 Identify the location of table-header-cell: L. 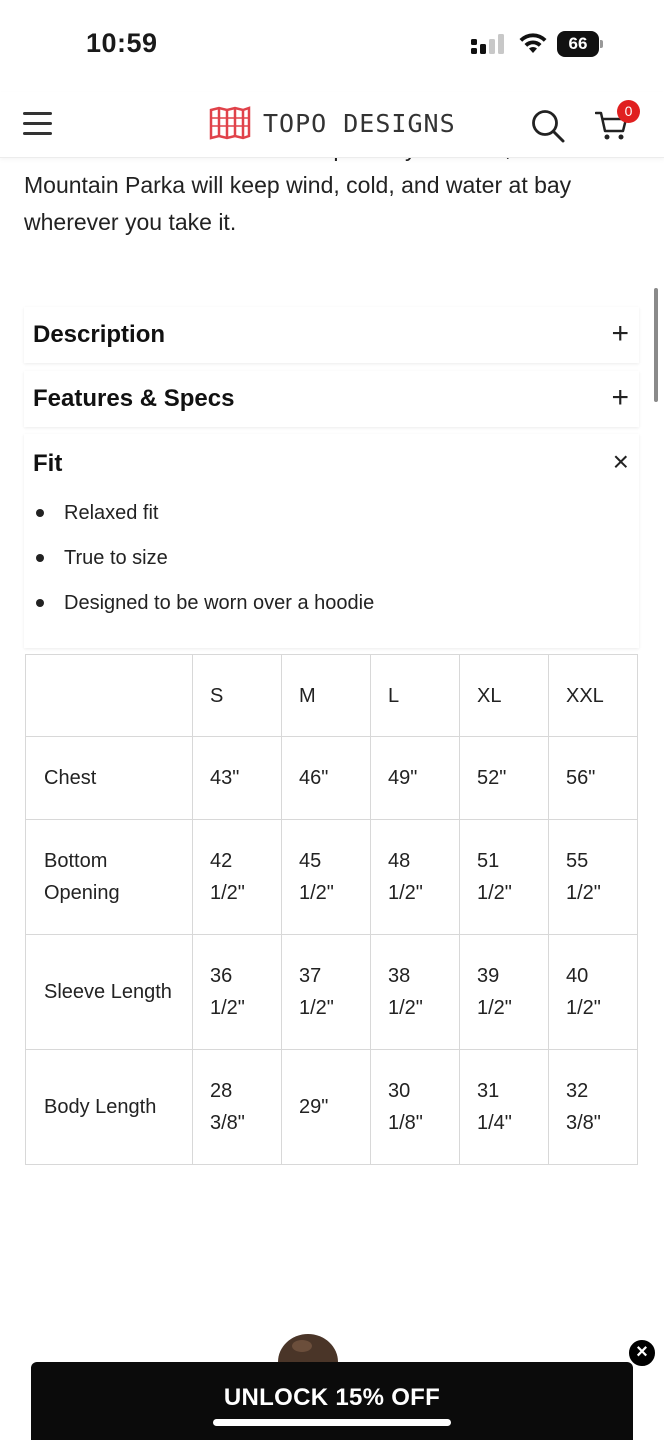
(415, 695).